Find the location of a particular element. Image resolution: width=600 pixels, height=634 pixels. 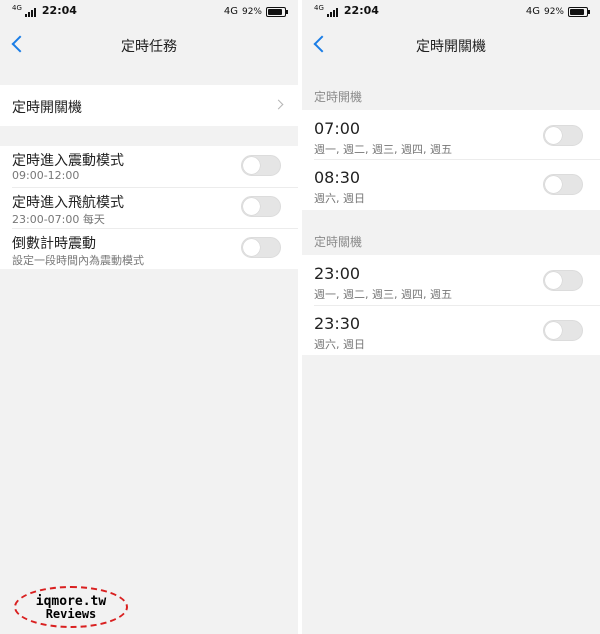

list-item-label: 定時進入飛航模式 is located at coordinates (68, 203).